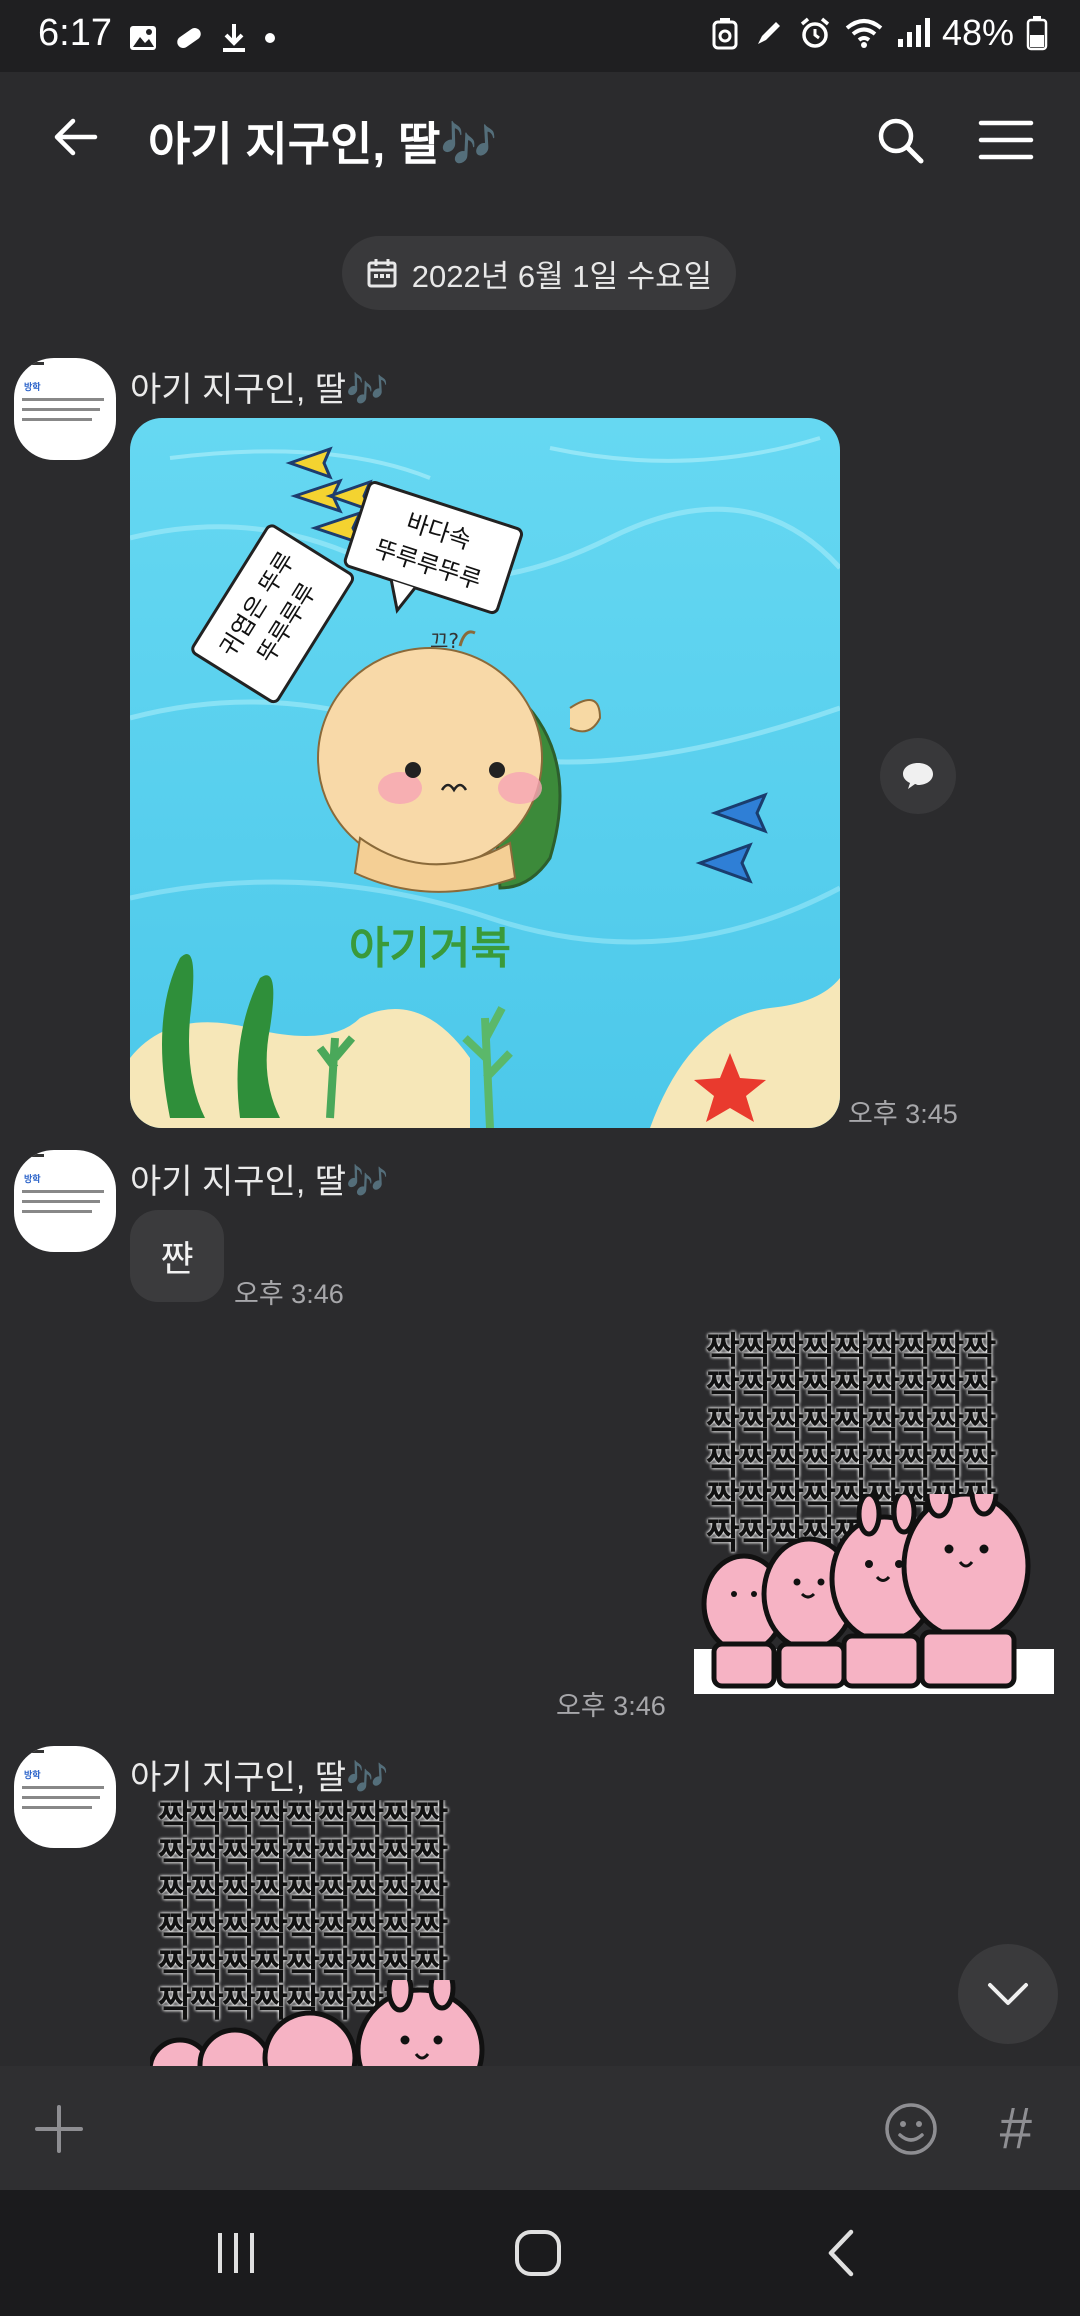 The width and height of the screenshot is (1080, 2316). What do you see at coordinates (270, 38) in the screenshot?
I see `dot-icon` at bounding box center [270, 38].